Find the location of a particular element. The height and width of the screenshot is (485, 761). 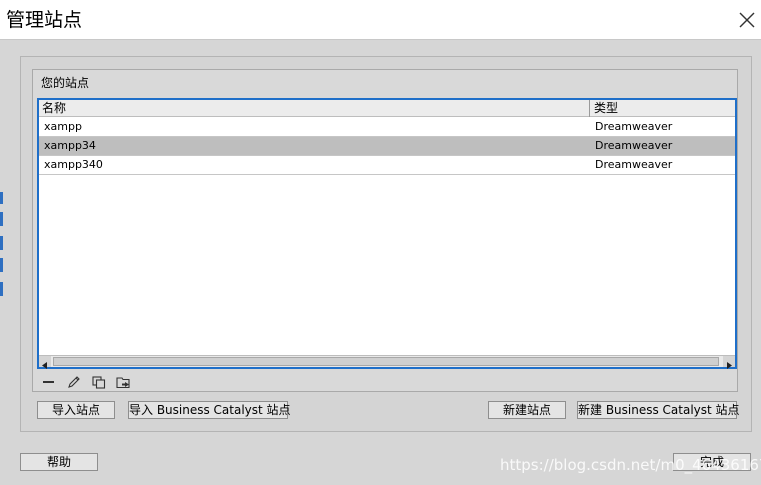

export-site-button is located at coordinates (124, 382).